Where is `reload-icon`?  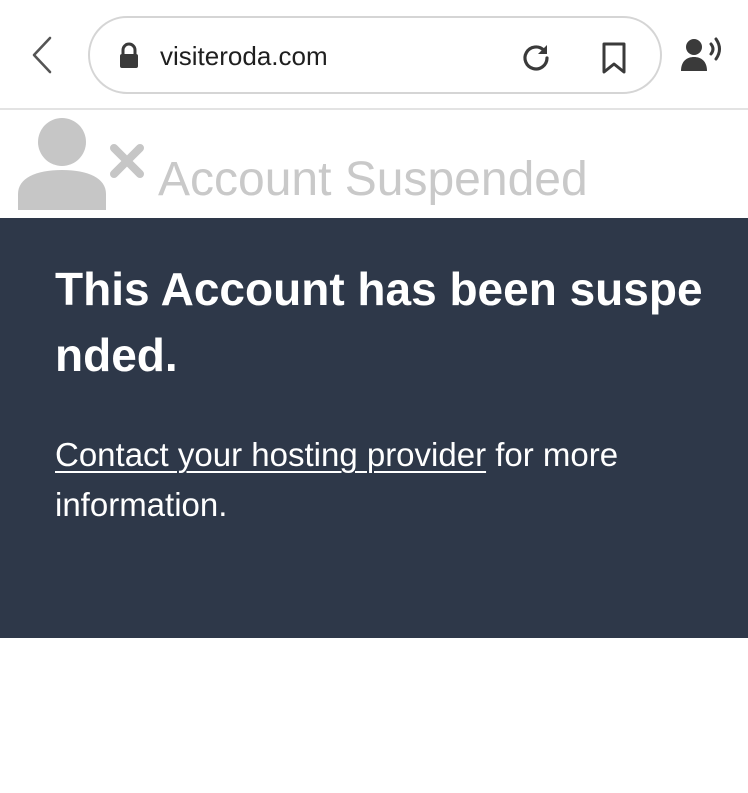 reload-icon is located at coordinates (536, 58).